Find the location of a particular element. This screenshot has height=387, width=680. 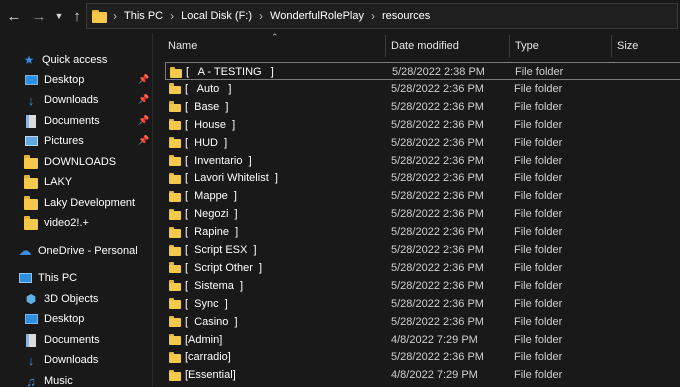

arrow-up-icon: ↑ is located at coordinates (77, 16).